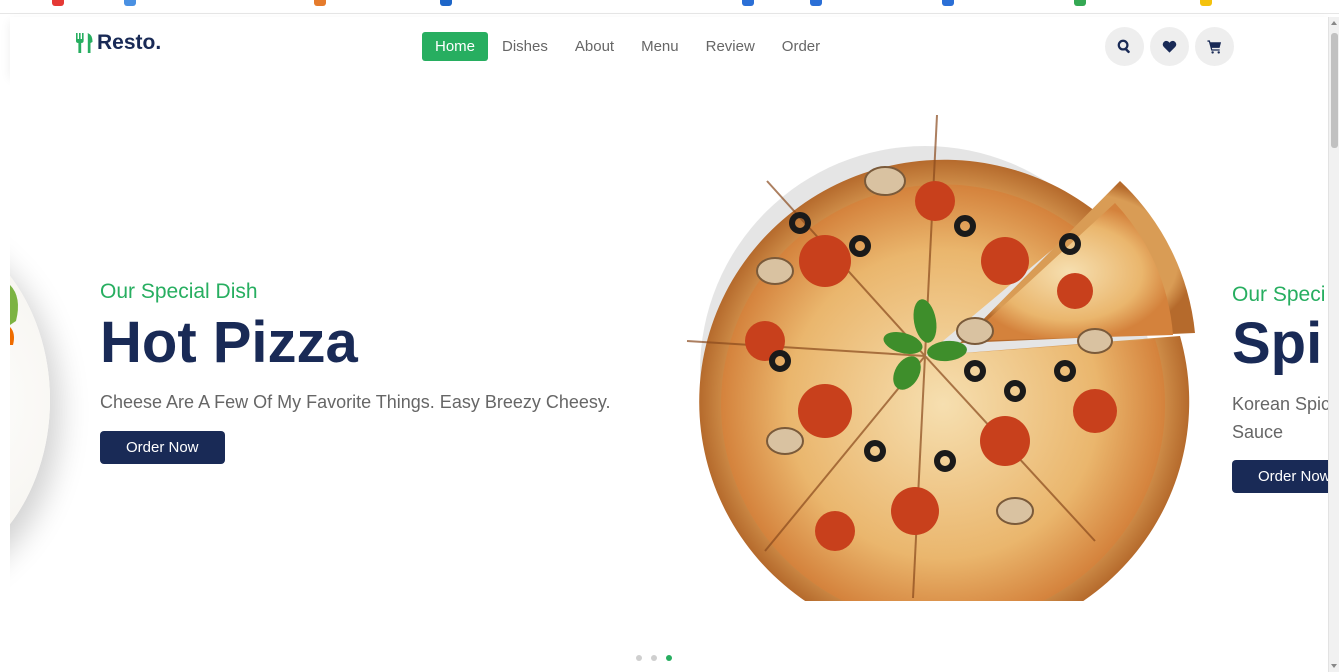  I want to click on scrollbar-thumb, so click(1334, 90).